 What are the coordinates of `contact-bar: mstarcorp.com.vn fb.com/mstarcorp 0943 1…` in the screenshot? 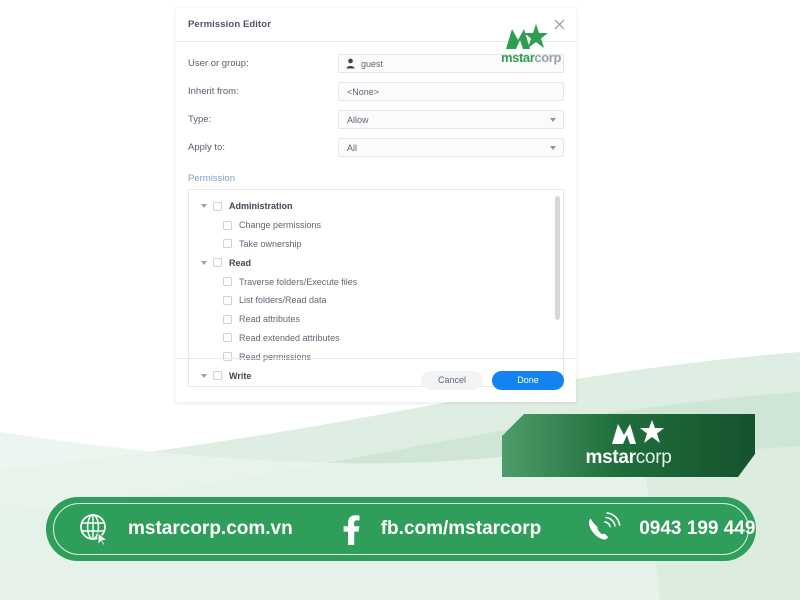 It's located at (401, 529).